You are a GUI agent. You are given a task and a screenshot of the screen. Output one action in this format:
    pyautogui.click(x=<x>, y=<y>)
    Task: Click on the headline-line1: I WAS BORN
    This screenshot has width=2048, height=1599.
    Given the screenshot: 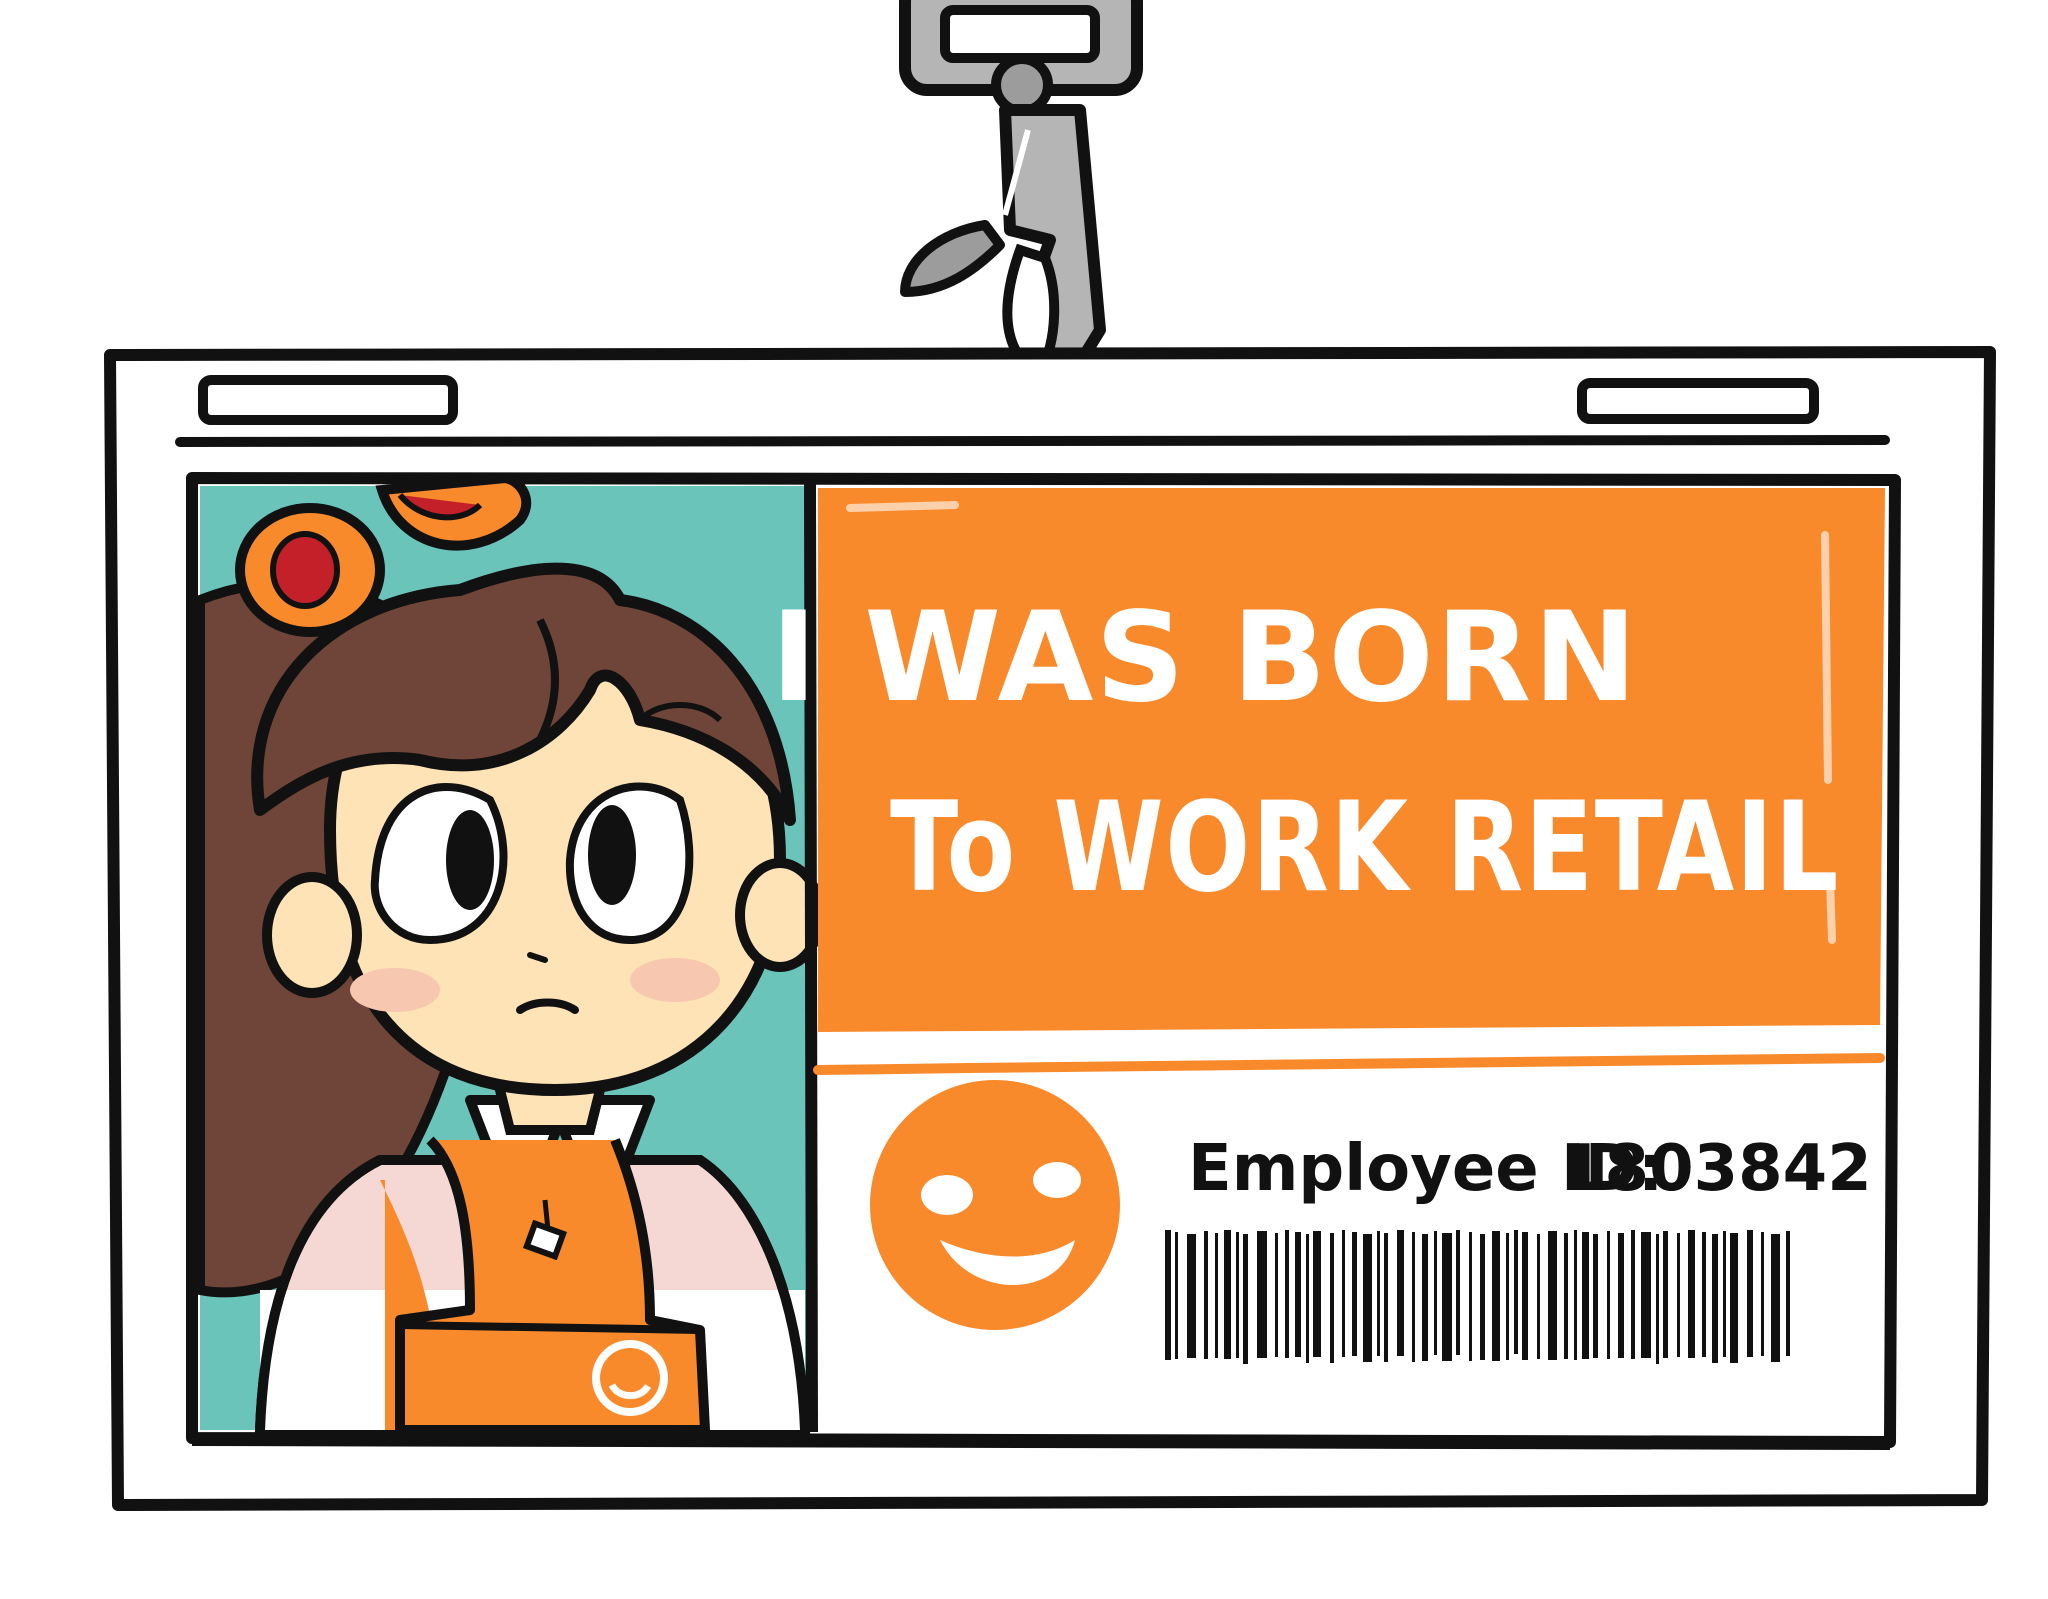 What is the action you would take?
    pyautogui.click(x=1205, y=658)
    